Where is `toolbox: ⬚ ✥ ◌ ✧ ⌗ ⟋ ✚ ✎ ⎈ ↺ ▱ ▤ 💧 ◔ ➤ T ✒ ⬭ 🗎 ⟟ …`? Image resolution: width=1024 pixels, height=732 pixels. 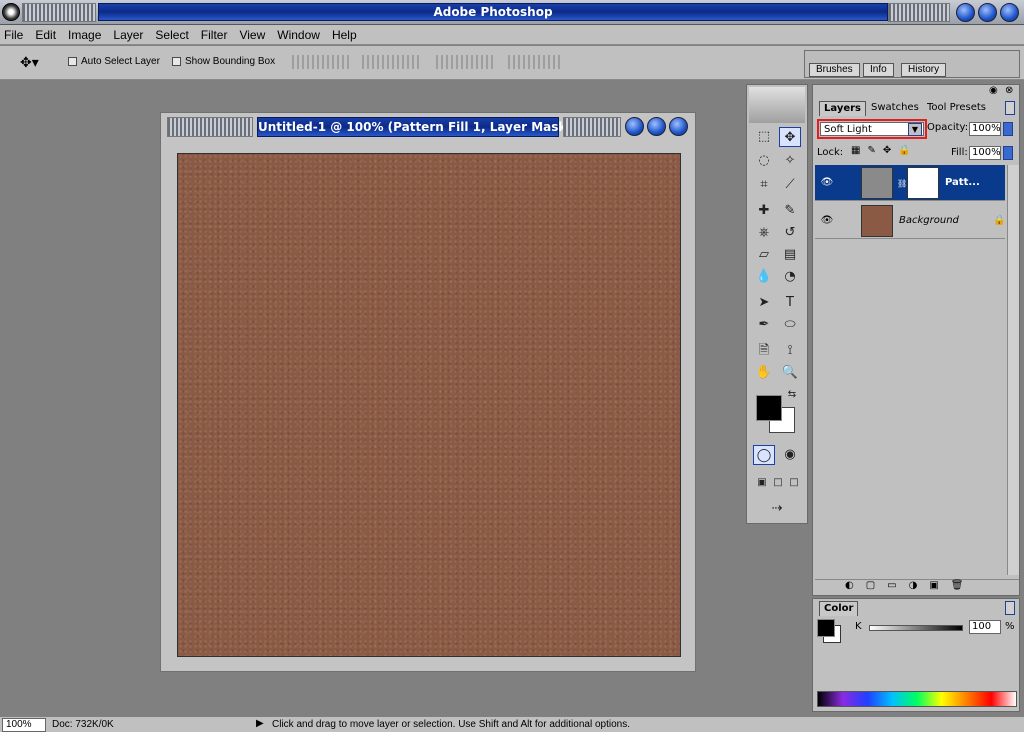 toolbox: ⬚ ✥ ◌ ✧ ⌗ ⟋ ✚ ✎ ⎈ ↺ ▱ ▤ 💧 ◔ ➤ T ✒ ⬭ 🗎 ⟟ … is located at coordinates (777, 304).